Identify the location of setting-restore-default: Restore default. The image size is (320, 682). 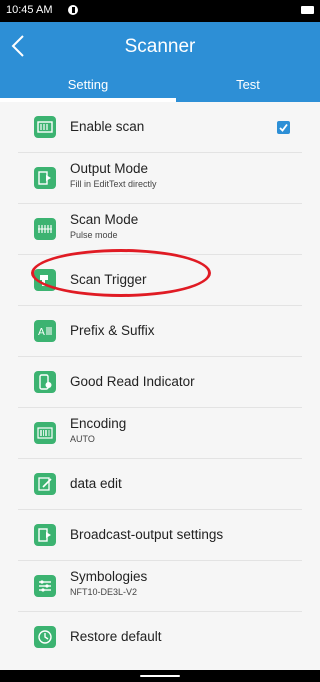
(160, 637).